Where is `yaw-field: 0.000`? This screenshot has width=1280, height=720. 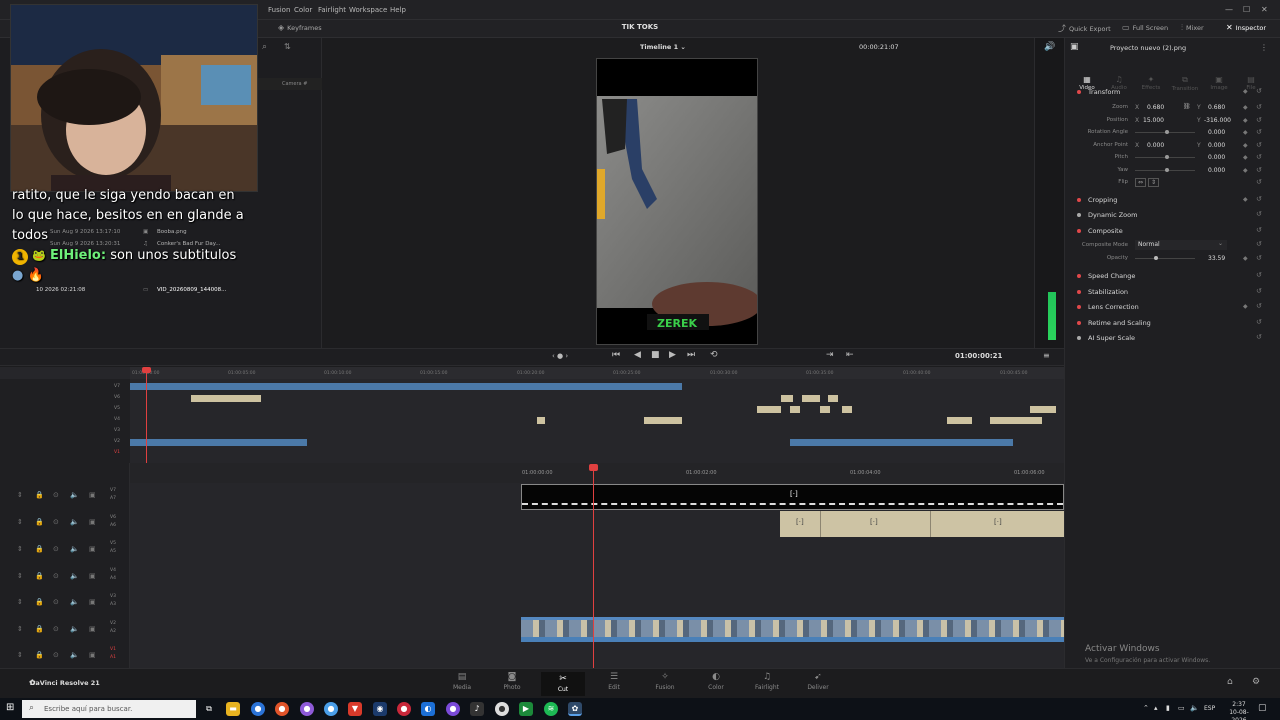
yaw-field: 0.000 is located at coordinates (1216, 170).